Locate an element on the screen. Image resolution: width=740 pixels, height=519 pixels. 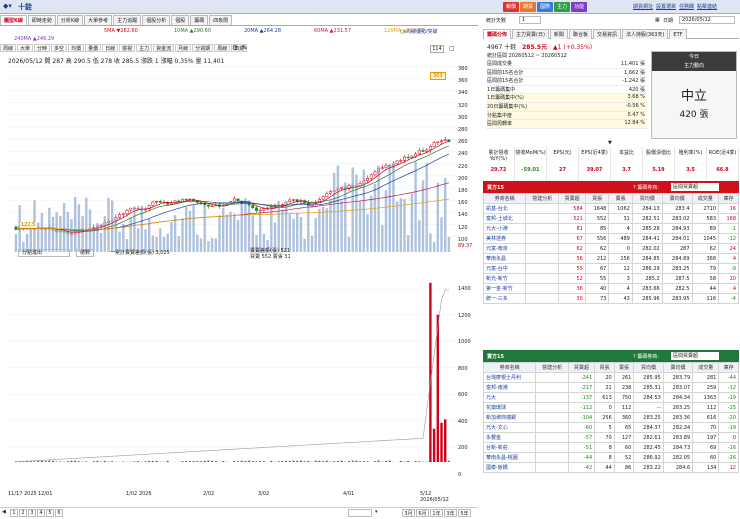
top-button-0: 報價 is located at coordinates (511, 7).